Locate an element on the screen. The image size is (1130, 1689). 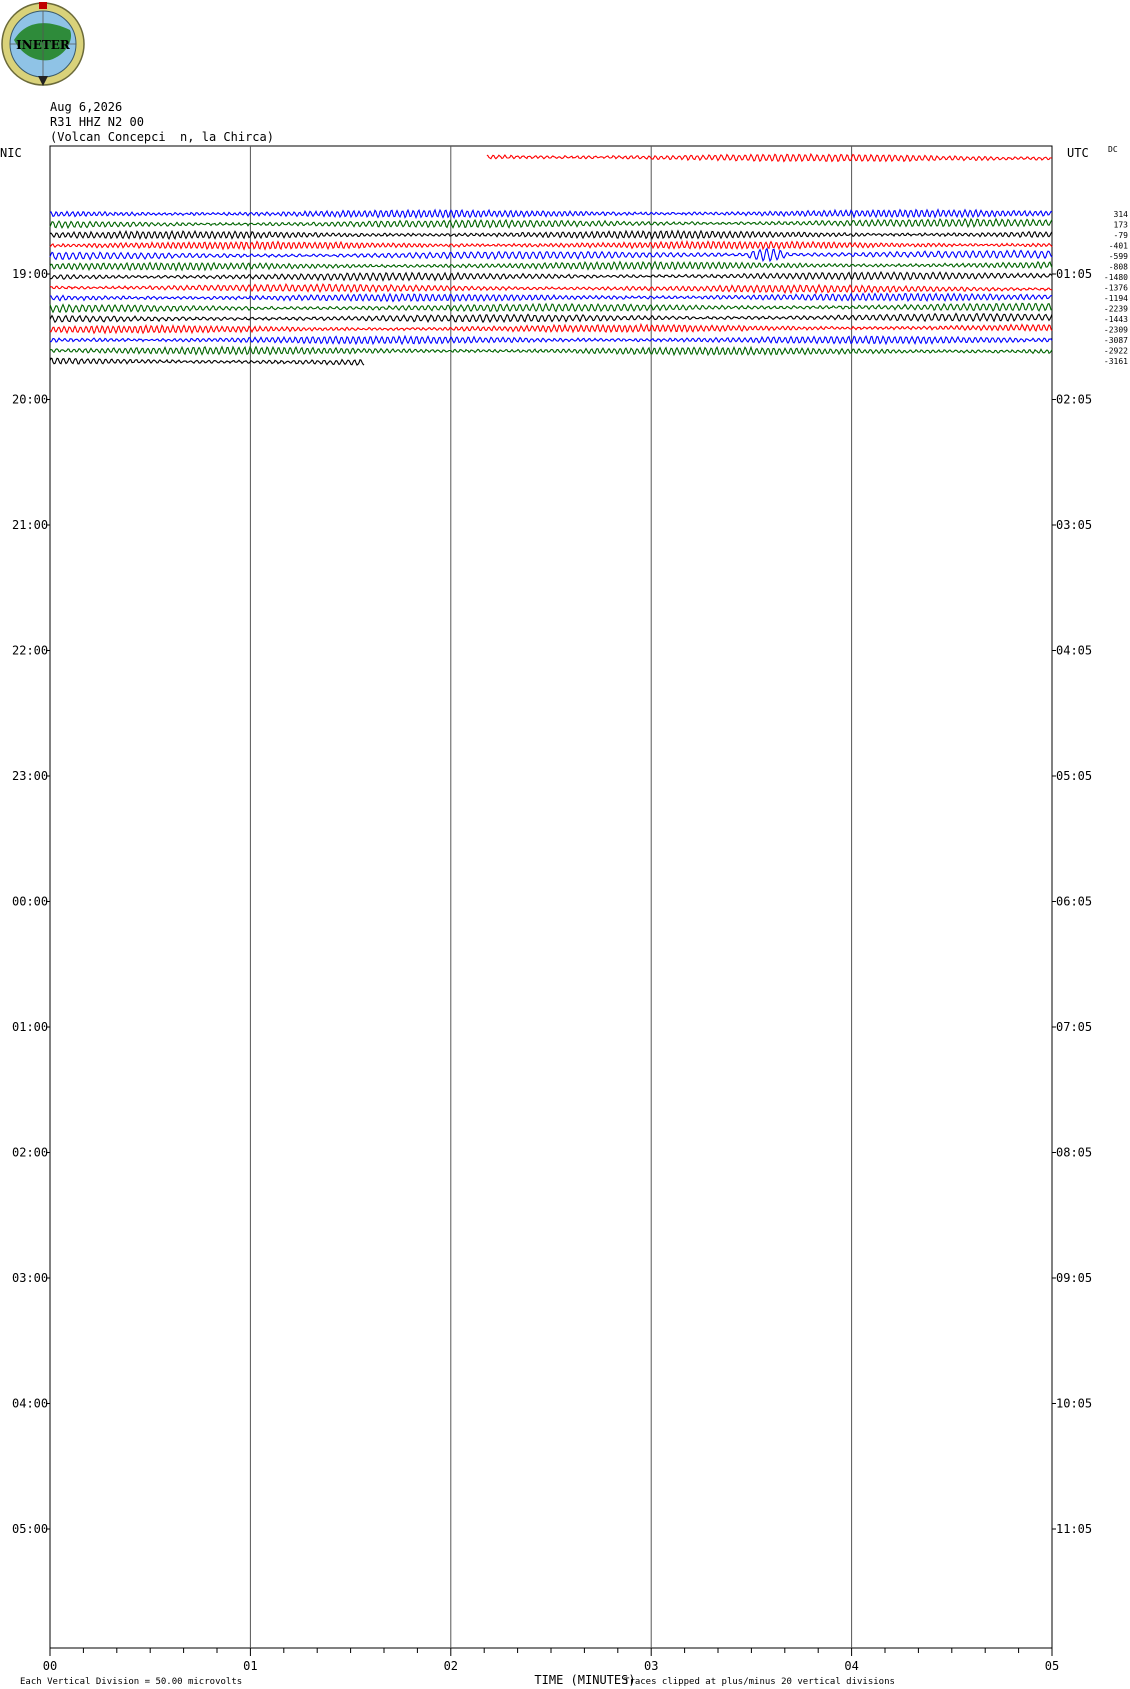
dc-value: -599 is located at coordinates (1118, 256).